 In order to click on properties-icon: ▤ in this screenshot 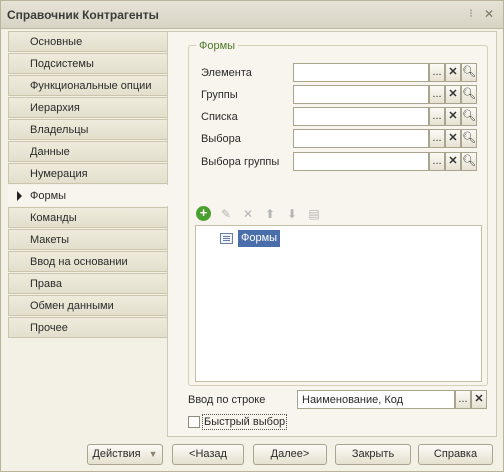, I will do `click(314, 214)`.